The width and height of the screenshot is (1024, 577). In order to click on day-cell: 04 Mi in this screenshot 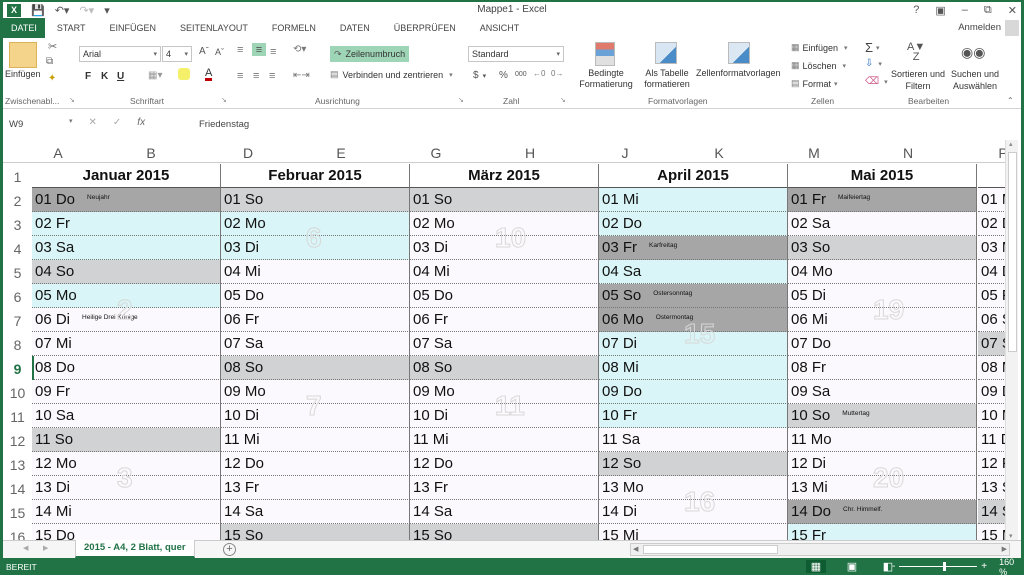, I will do `click(315, 272)`.